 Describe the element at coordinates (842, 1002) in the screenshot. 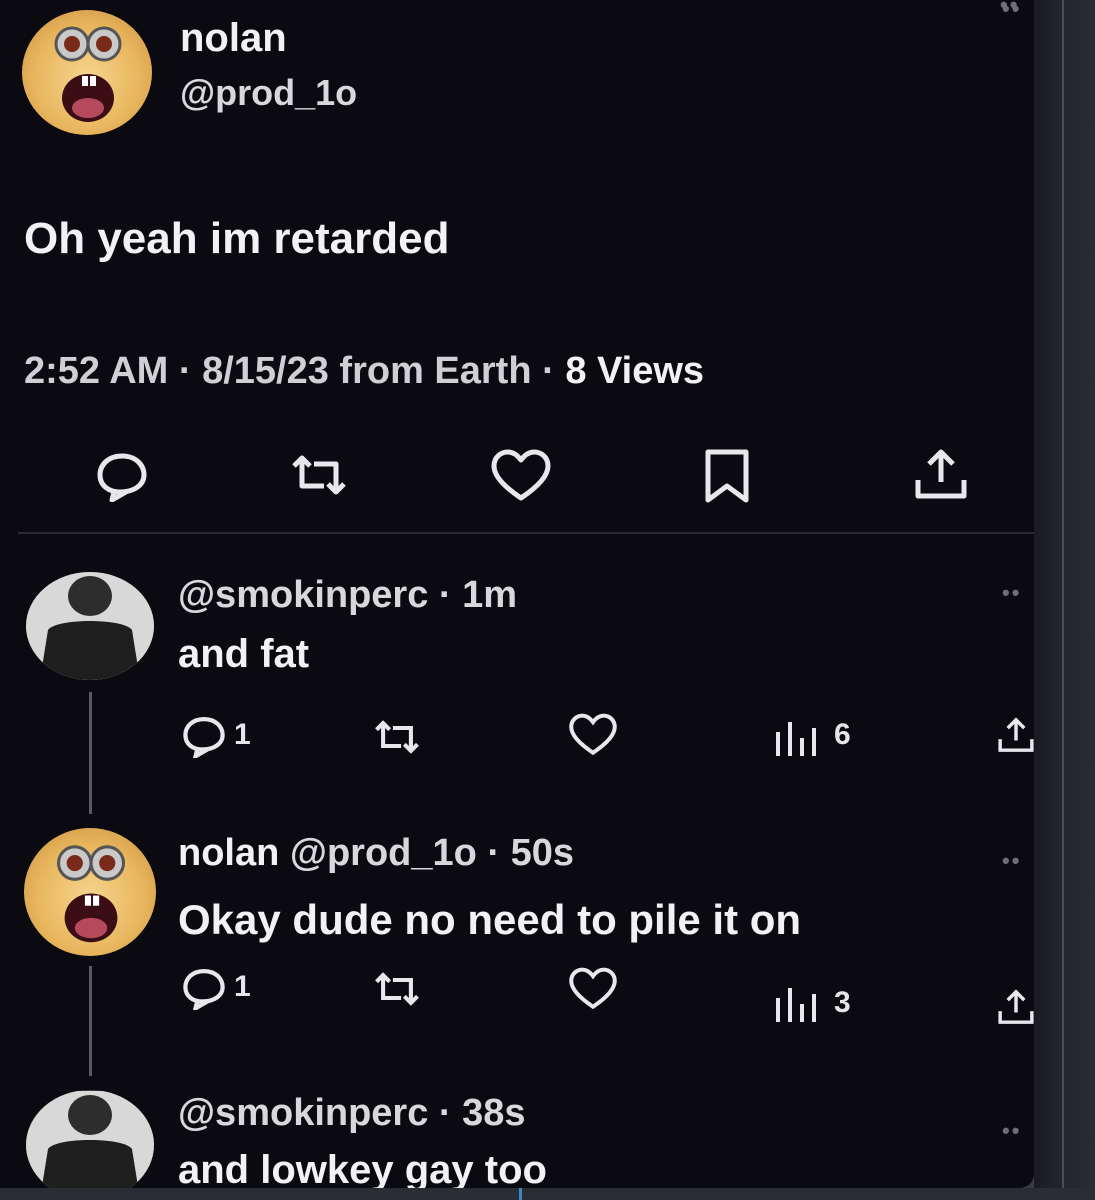

I see `view-count: 3` at that location.